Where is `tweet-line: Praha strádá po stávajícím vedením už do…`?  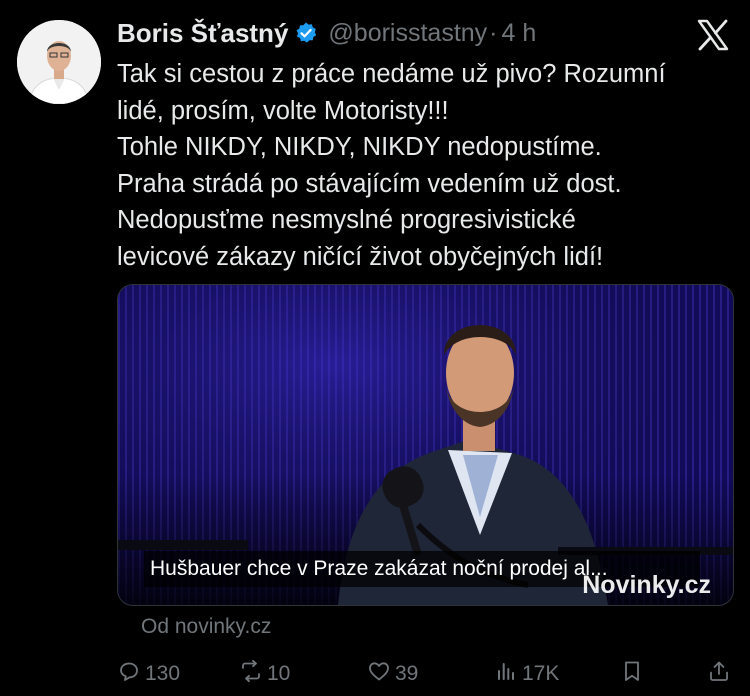
tweet-line: Praha strádá po stávajícím vedením už do… is located at coordinates (369, 183).